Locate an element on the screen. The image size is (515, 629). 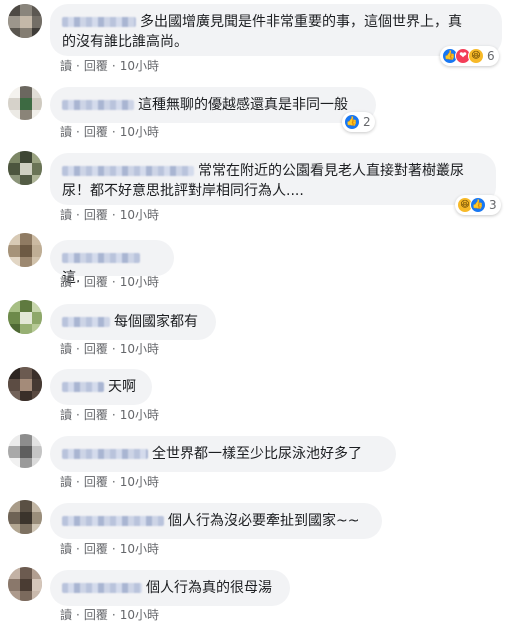
comment-bubble: 天啊 is located at coordinates (101, 387).